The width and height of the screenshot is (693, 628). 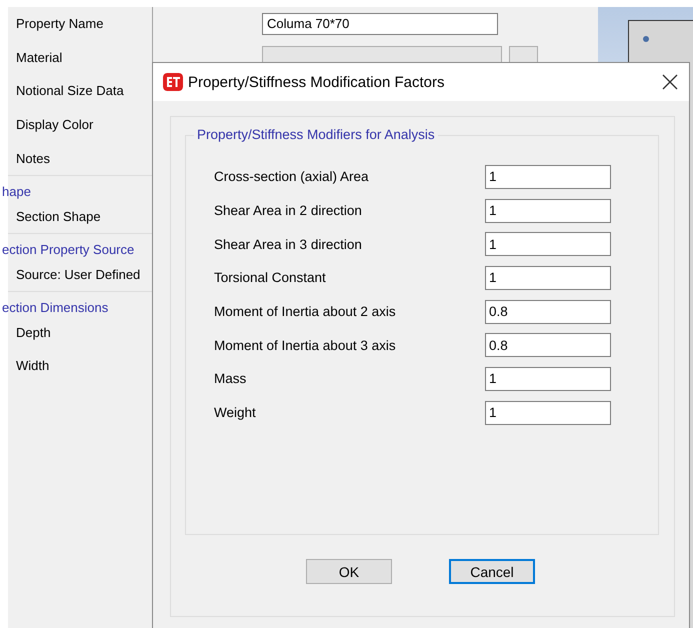 What do you see at coordinates (58, 216) in the screenshot?
I see `field-label: Section Shape` at bounding box center [58, 216].